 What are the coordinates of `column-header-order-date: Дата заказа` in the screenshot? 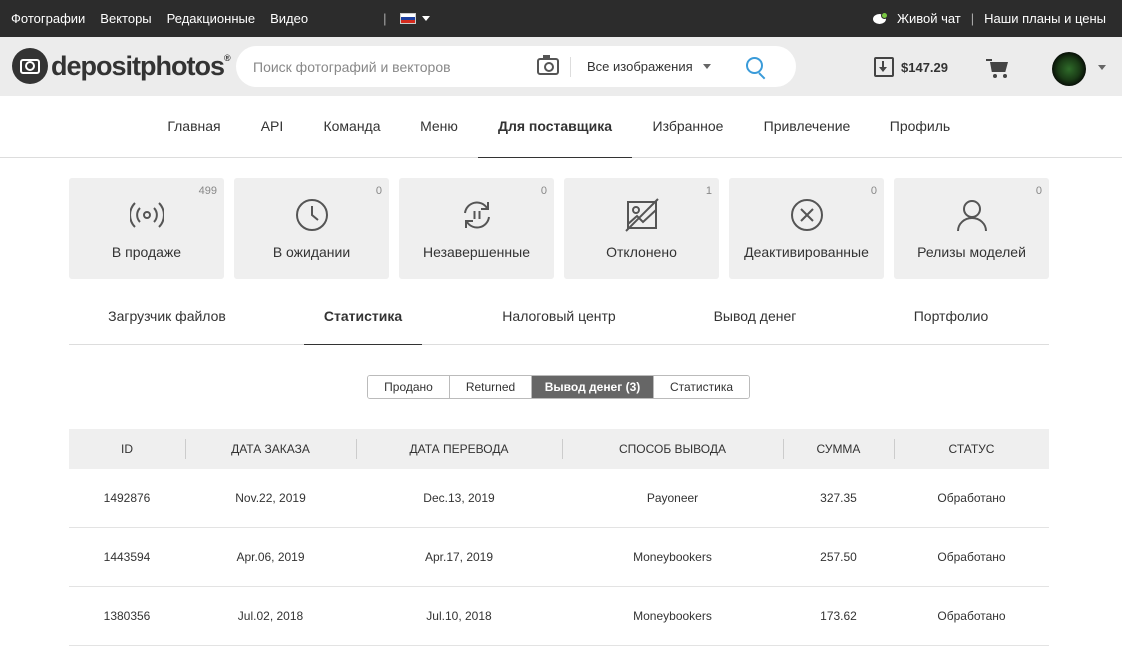 It's located at (270, 449).